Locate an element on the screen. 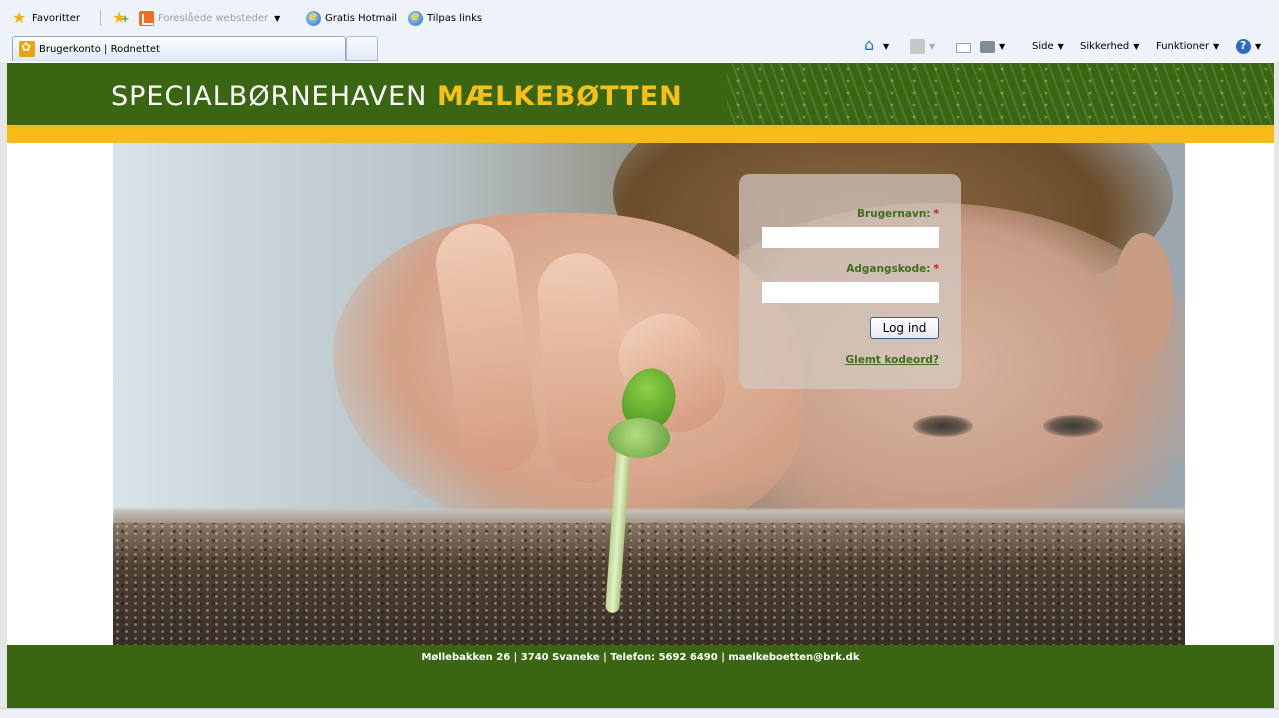  home-button: ▼ is located at coordinates (877, 44).